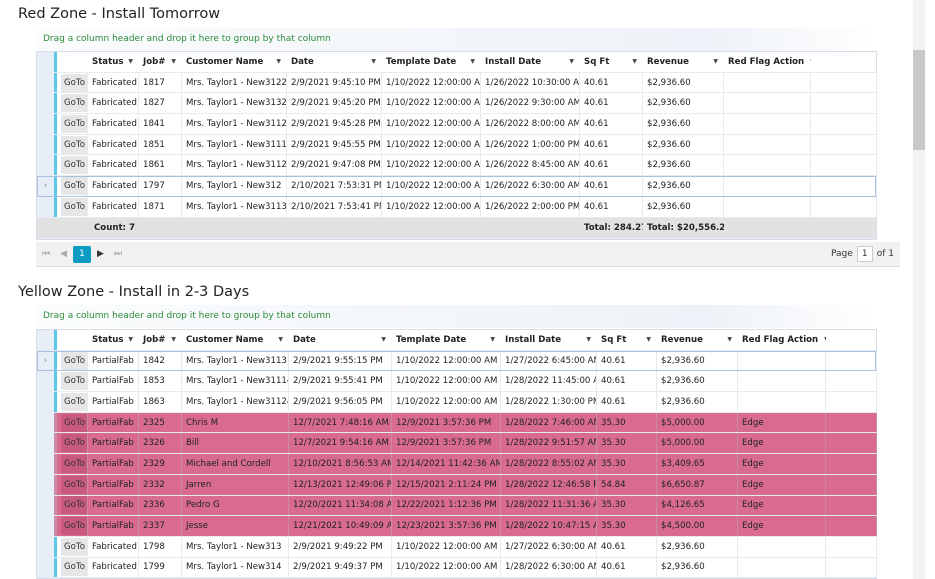  Describe the element at coordinates (446, 484) in the screenshot. I see `cell-4: 12/15/2021 2:11:24 PM` at that location.